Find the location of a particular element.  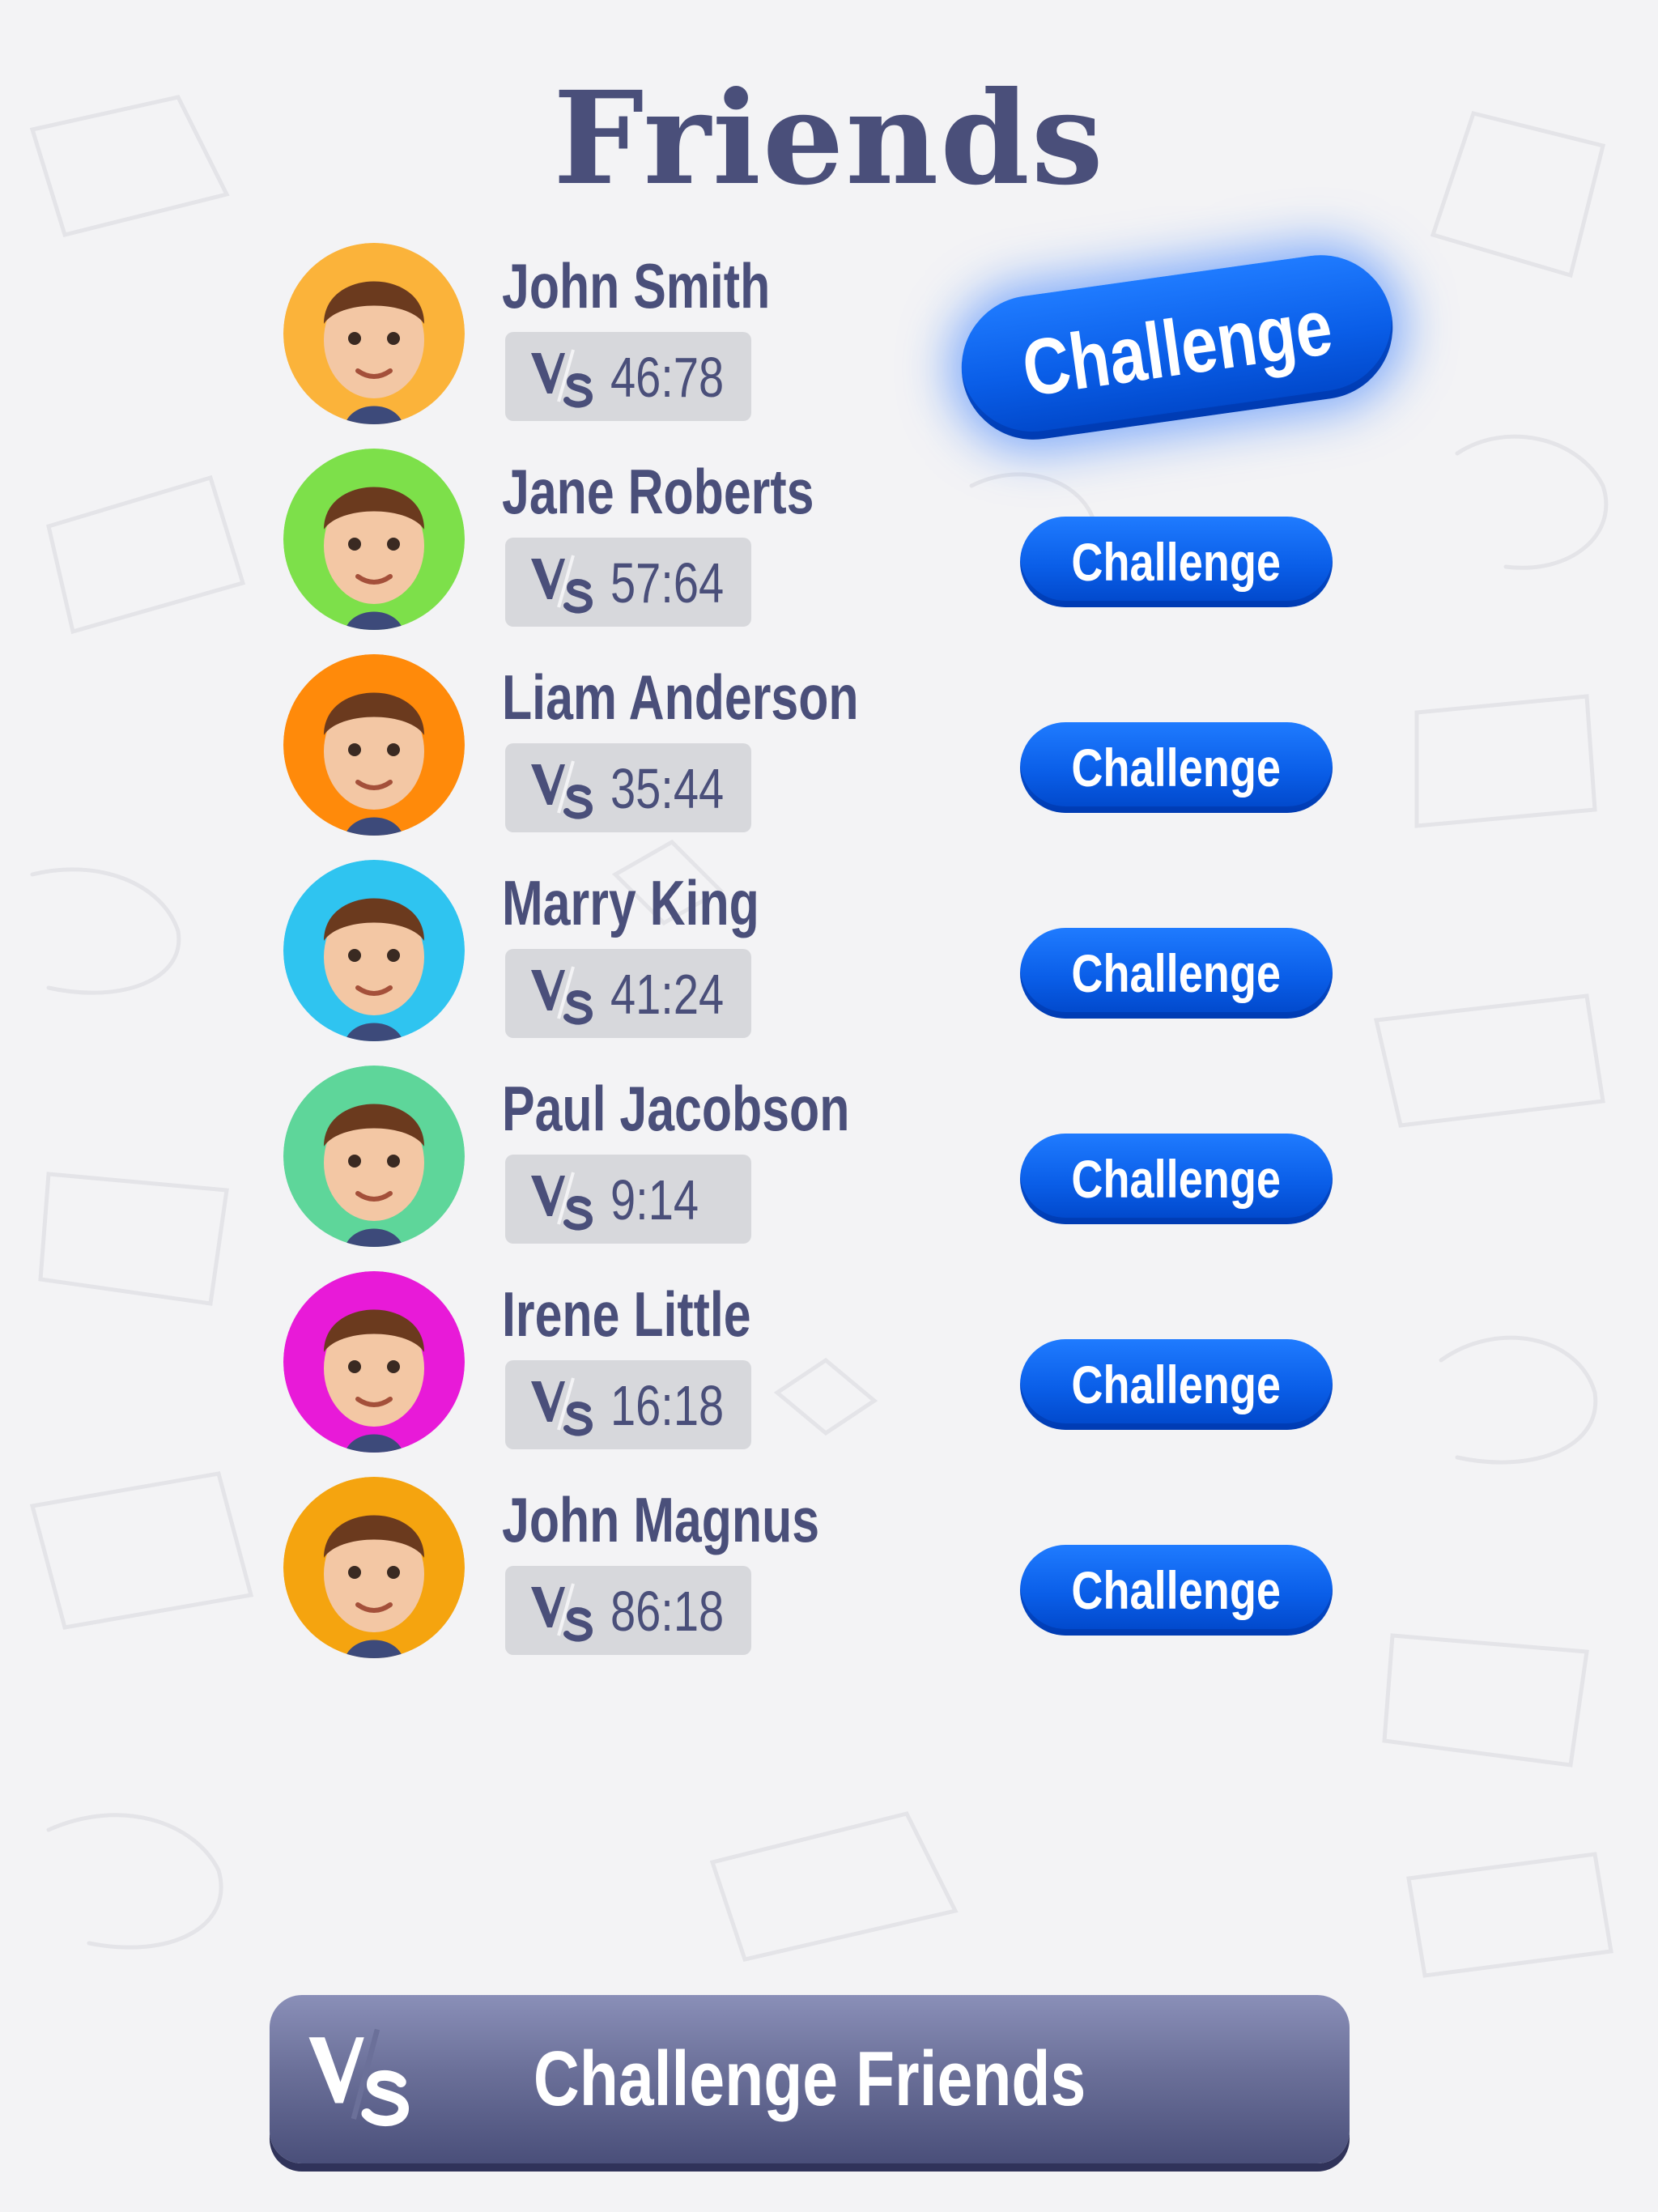

friend-row: John Smith 46:78 Challenge is located at coordinates (829, 346).